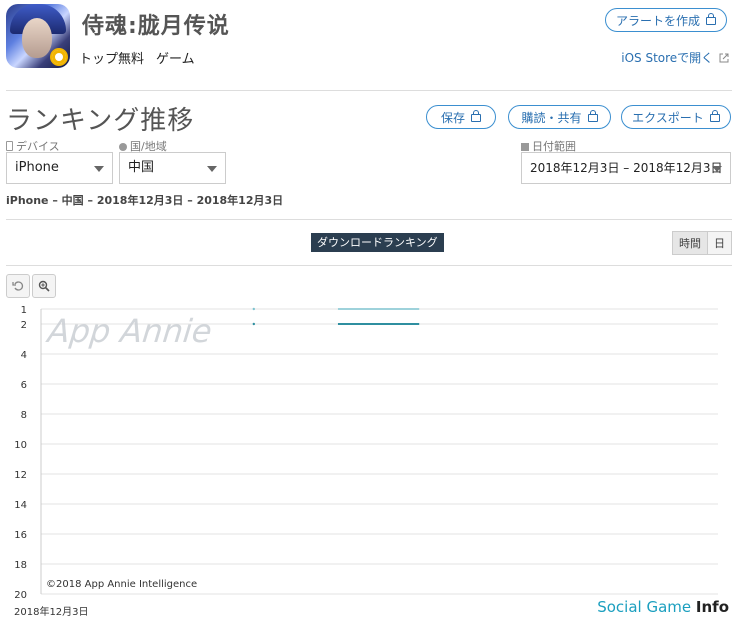 The width and height of the screenshot is (737, 620). What do you see at coordinates (690, 243) in the screenshot?
I see `granularity-hourly-button: 時間` at bounding box center [690, 243].